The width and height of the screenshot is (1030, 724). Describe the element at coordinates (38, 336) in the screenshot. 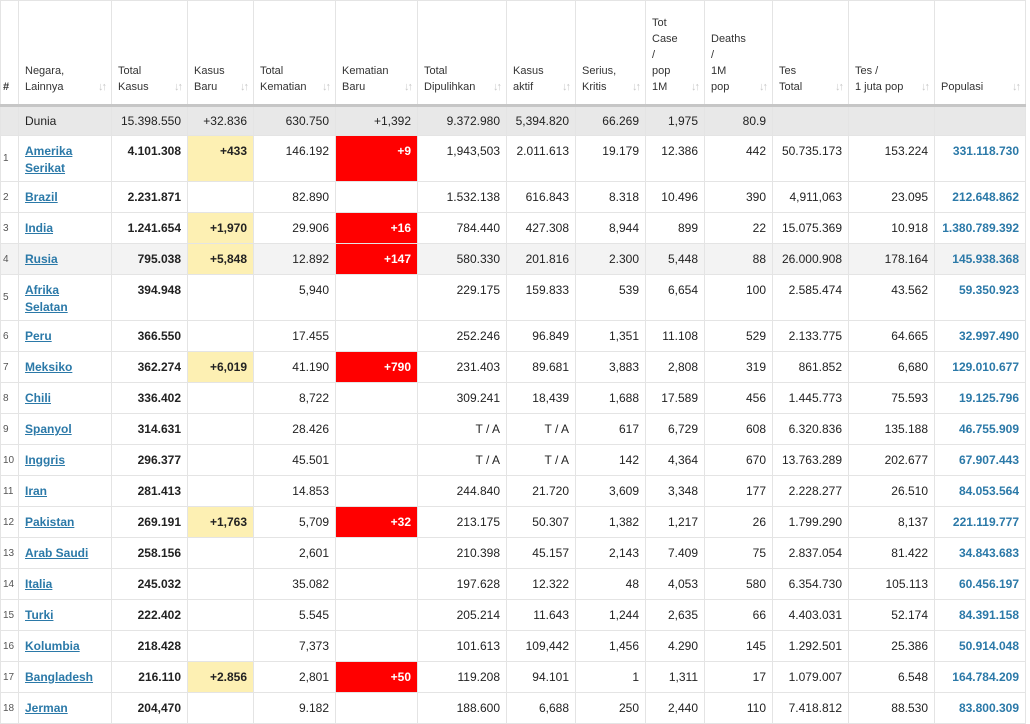

I see `country-link: Peru` at that location.